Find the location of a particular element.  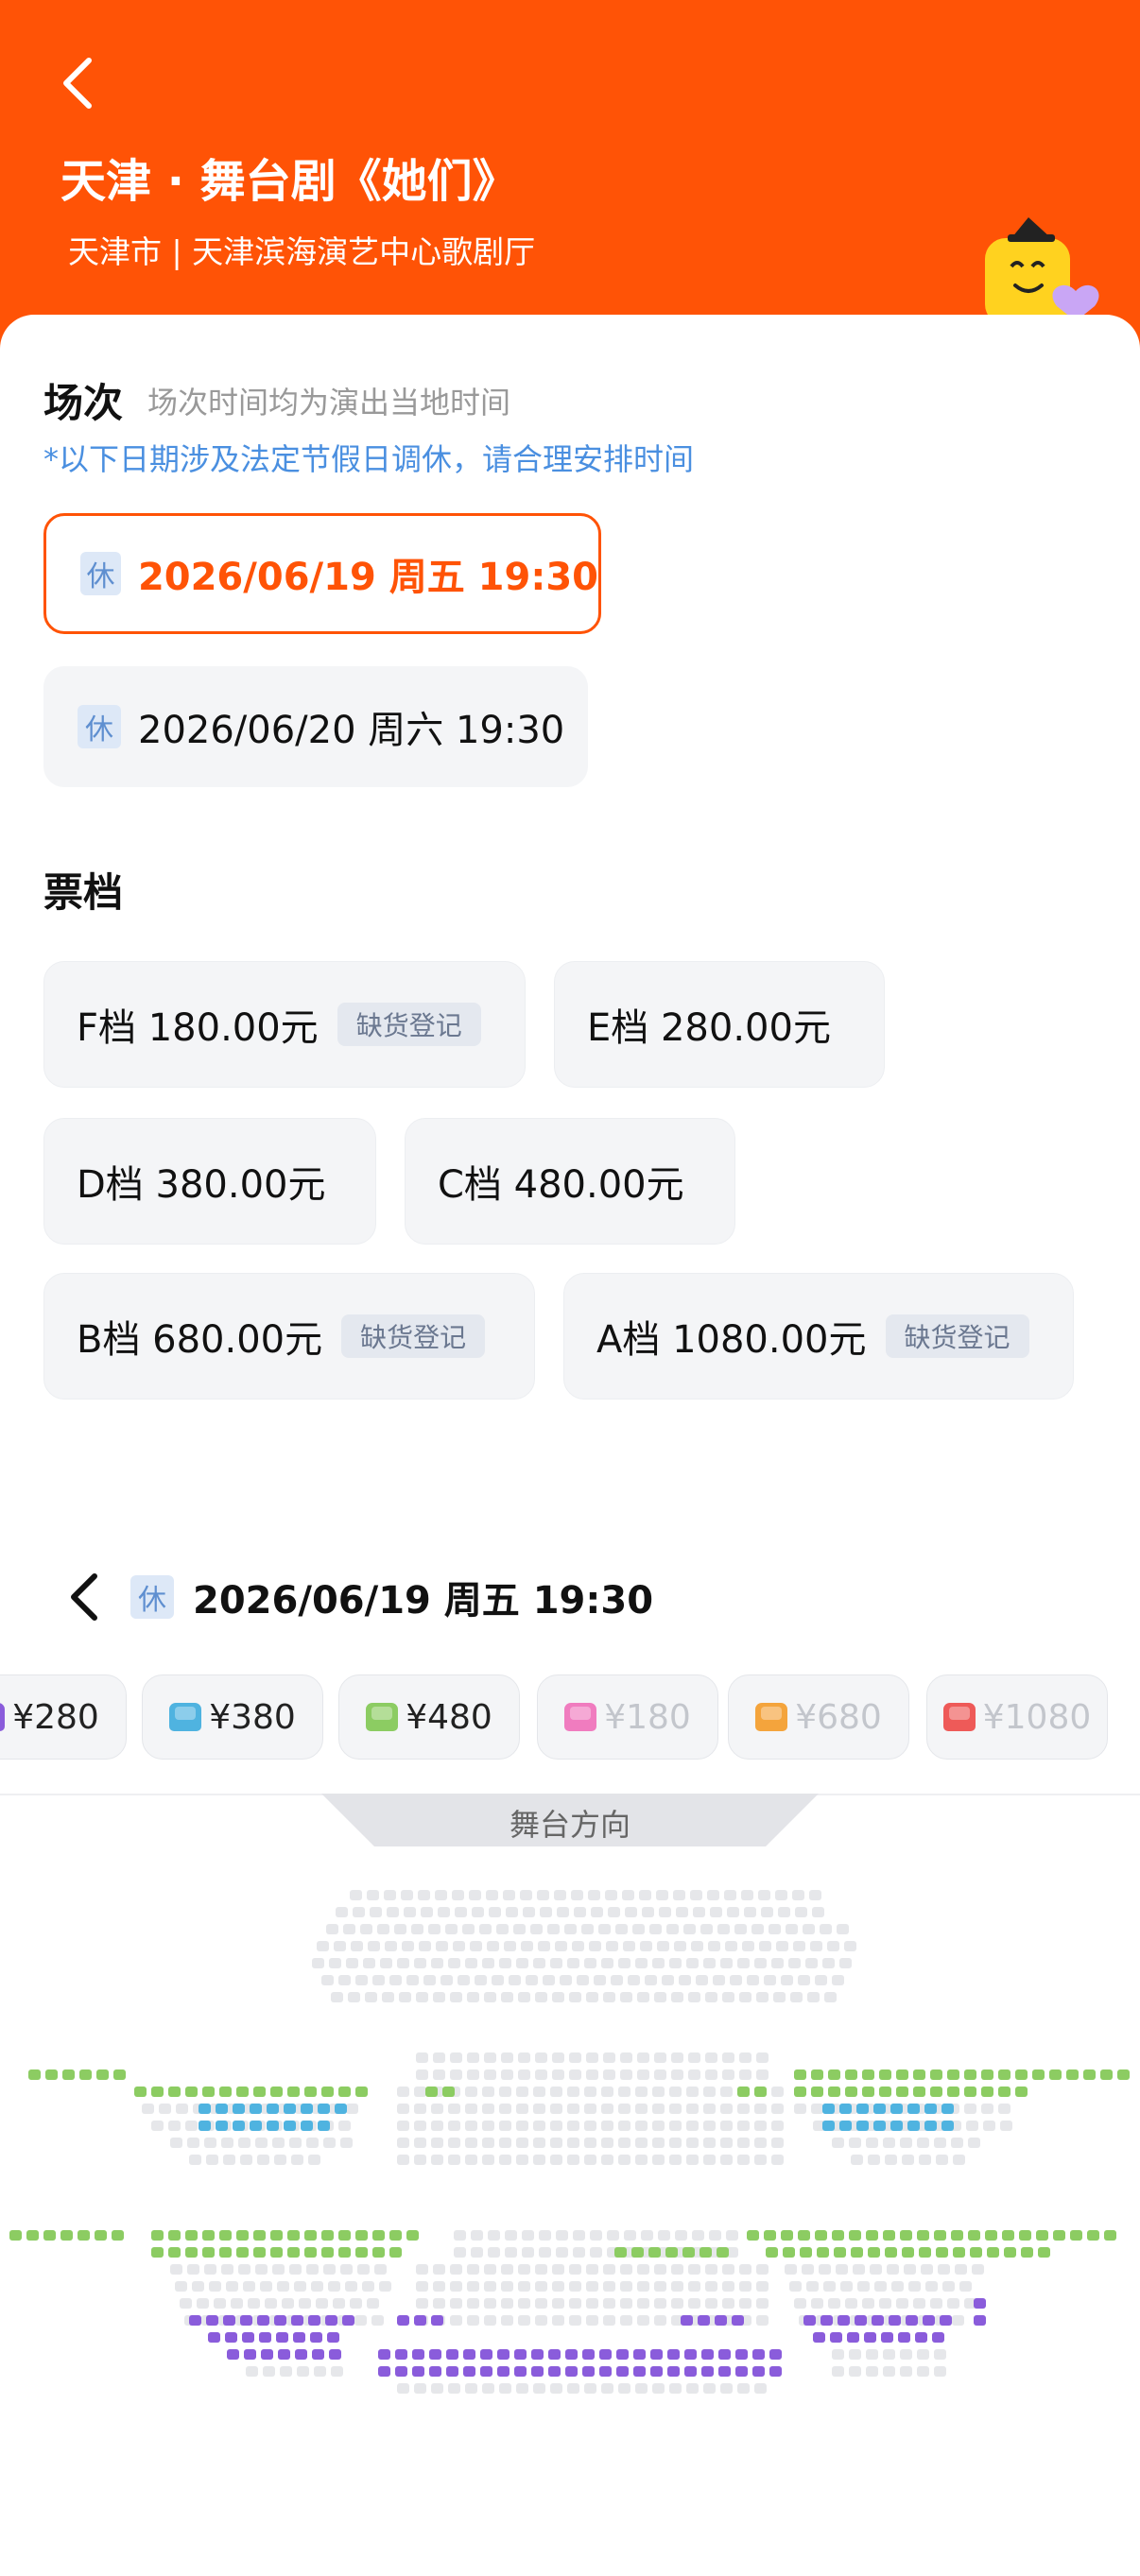

tier-option: E档 280.00元 is located at coordinates (719, 1024).